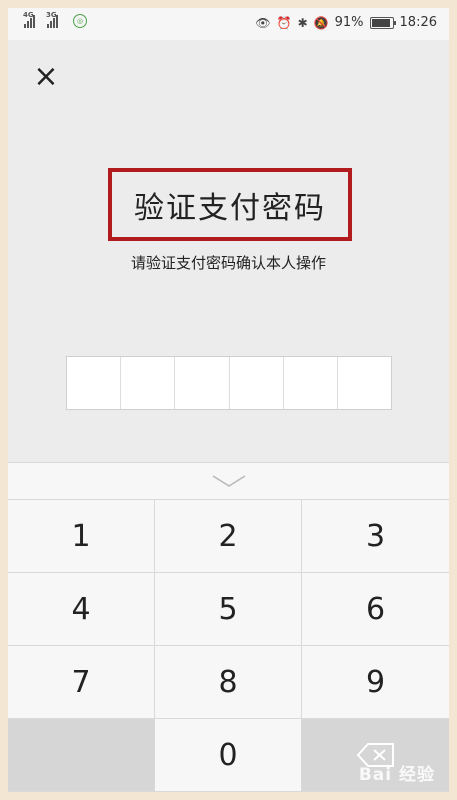  Describe the element at coordinates (228, 682) in the screenshot. I see `key-8: 8` at that location.